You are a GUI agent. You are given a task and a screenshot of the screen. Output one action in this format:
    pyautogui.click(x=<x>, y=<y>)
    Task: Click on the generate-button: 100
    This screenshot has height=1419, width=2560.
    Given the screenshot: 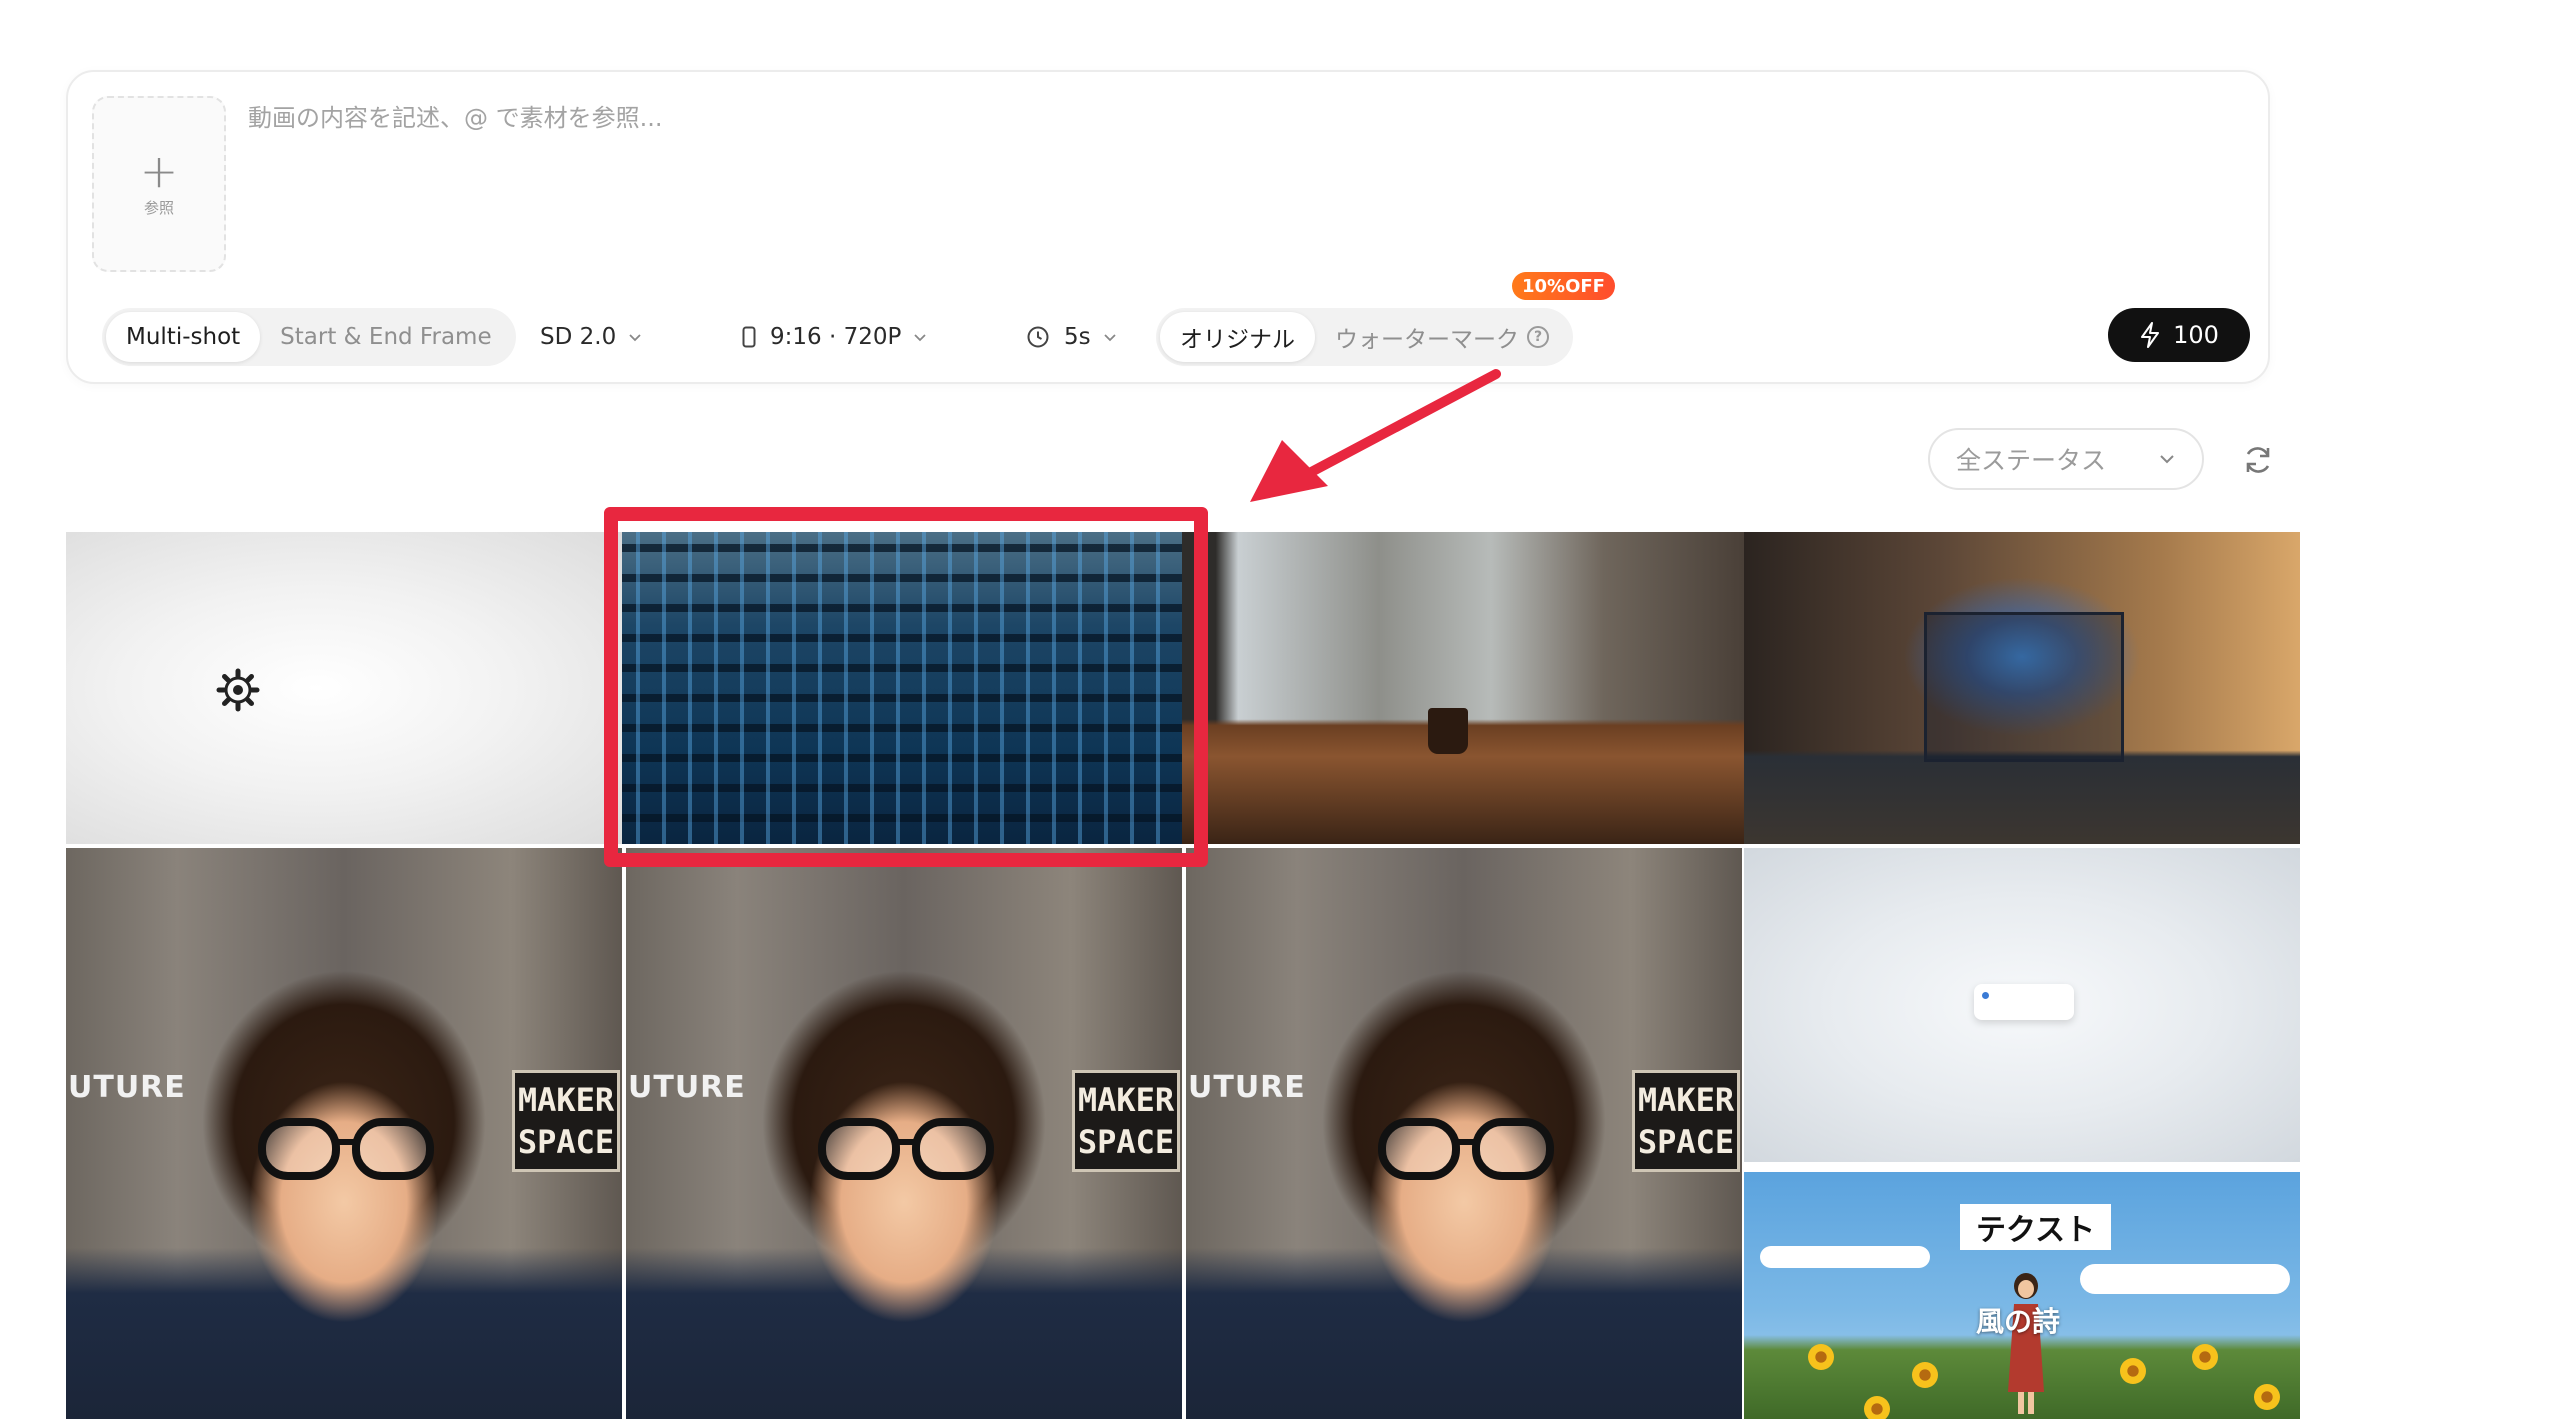 What is the action you would take?
    pyautogui.click(x=2179, y=335)
    